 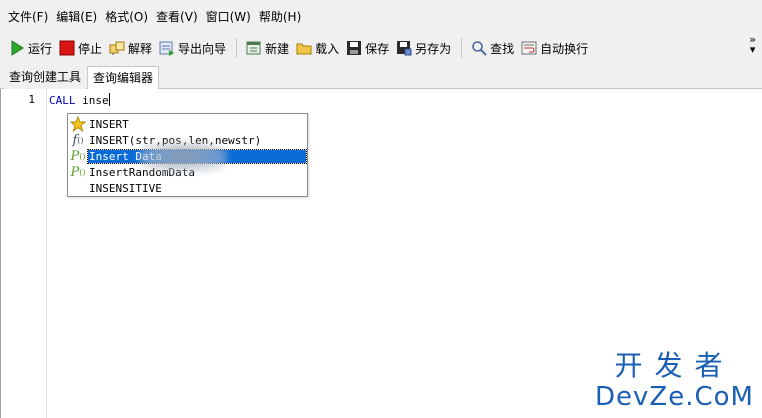 What do you see at coordinates (62, 100) in the screenshot?
I see `sql-keyword: CALL` at bounding box center [62, 100].